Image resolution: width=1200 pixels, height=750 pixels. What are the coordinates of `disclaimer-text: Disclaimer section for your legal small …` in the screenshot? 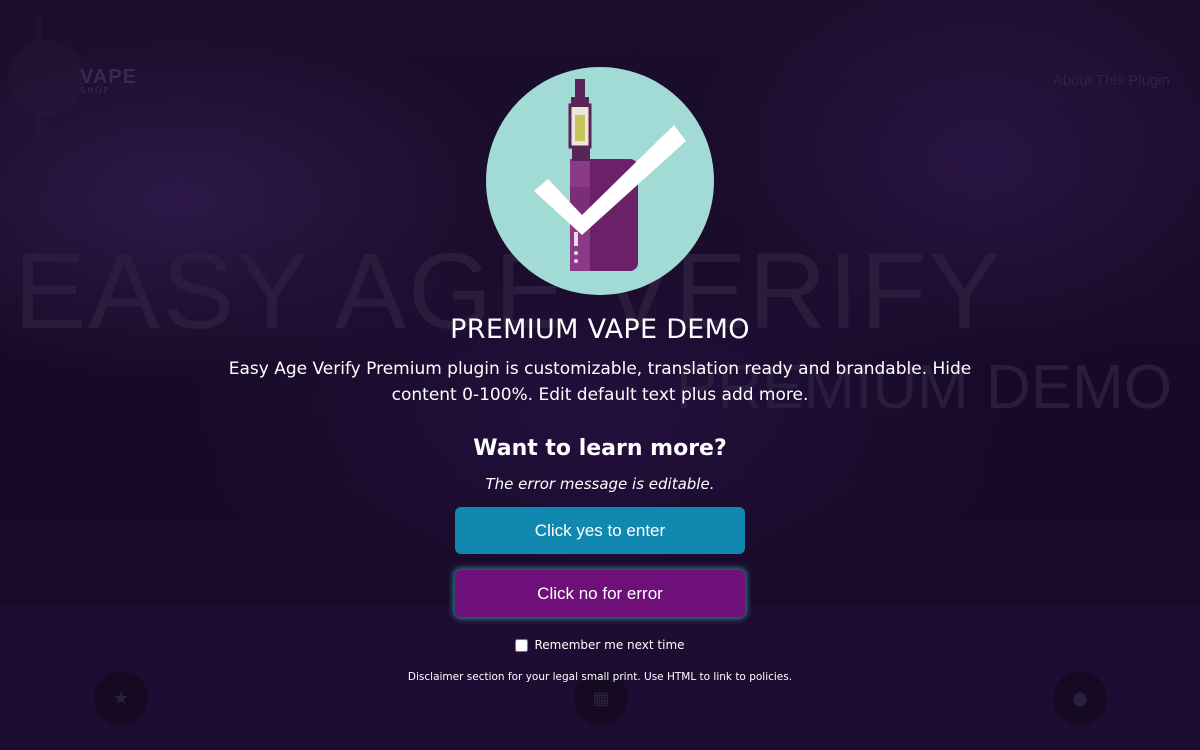 It's located at (600, 677).